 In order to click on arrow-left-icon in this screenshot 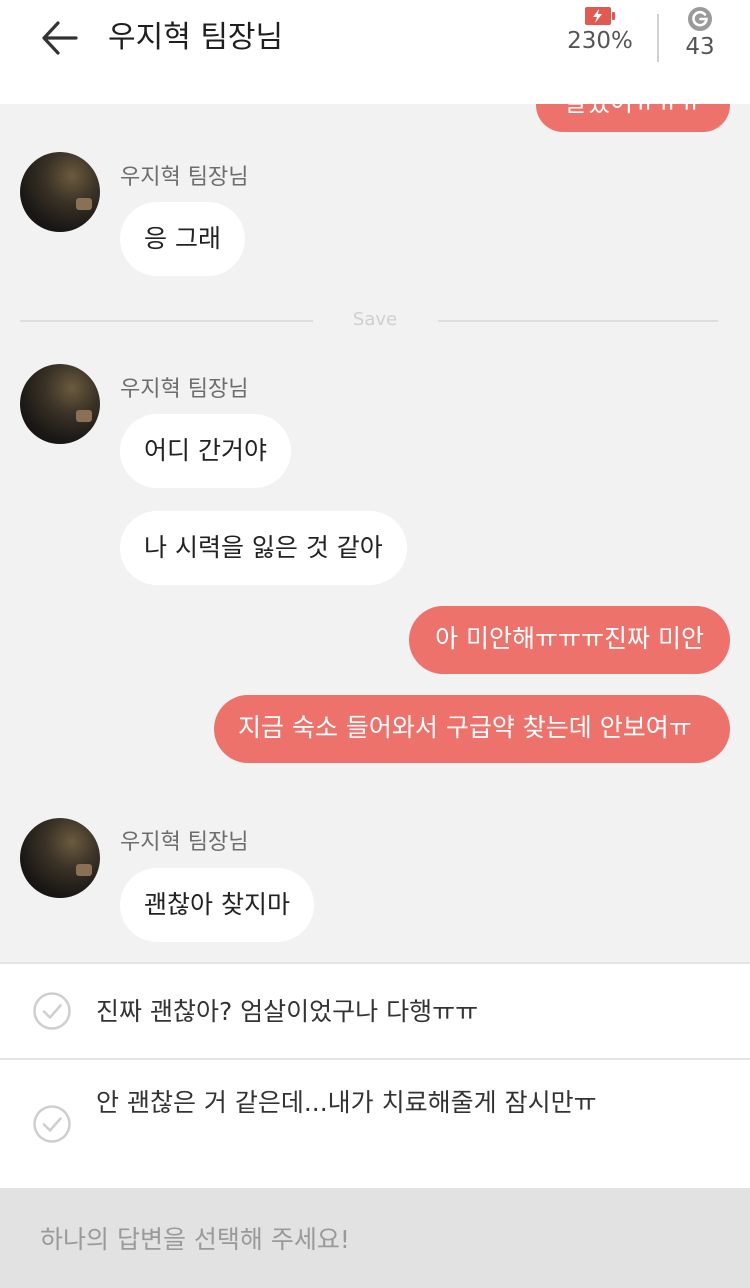, I will do `click(60, 38)`.